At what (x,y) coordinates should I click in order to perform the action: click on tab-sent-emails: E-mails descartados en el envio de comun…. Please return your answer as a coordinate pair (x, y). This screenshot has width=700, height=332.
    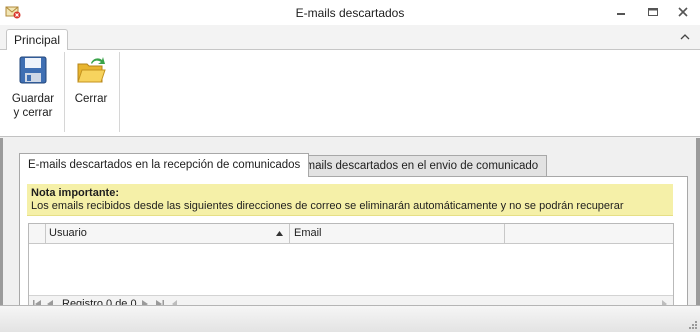
    Looking at the image, I should click on (416, 165).